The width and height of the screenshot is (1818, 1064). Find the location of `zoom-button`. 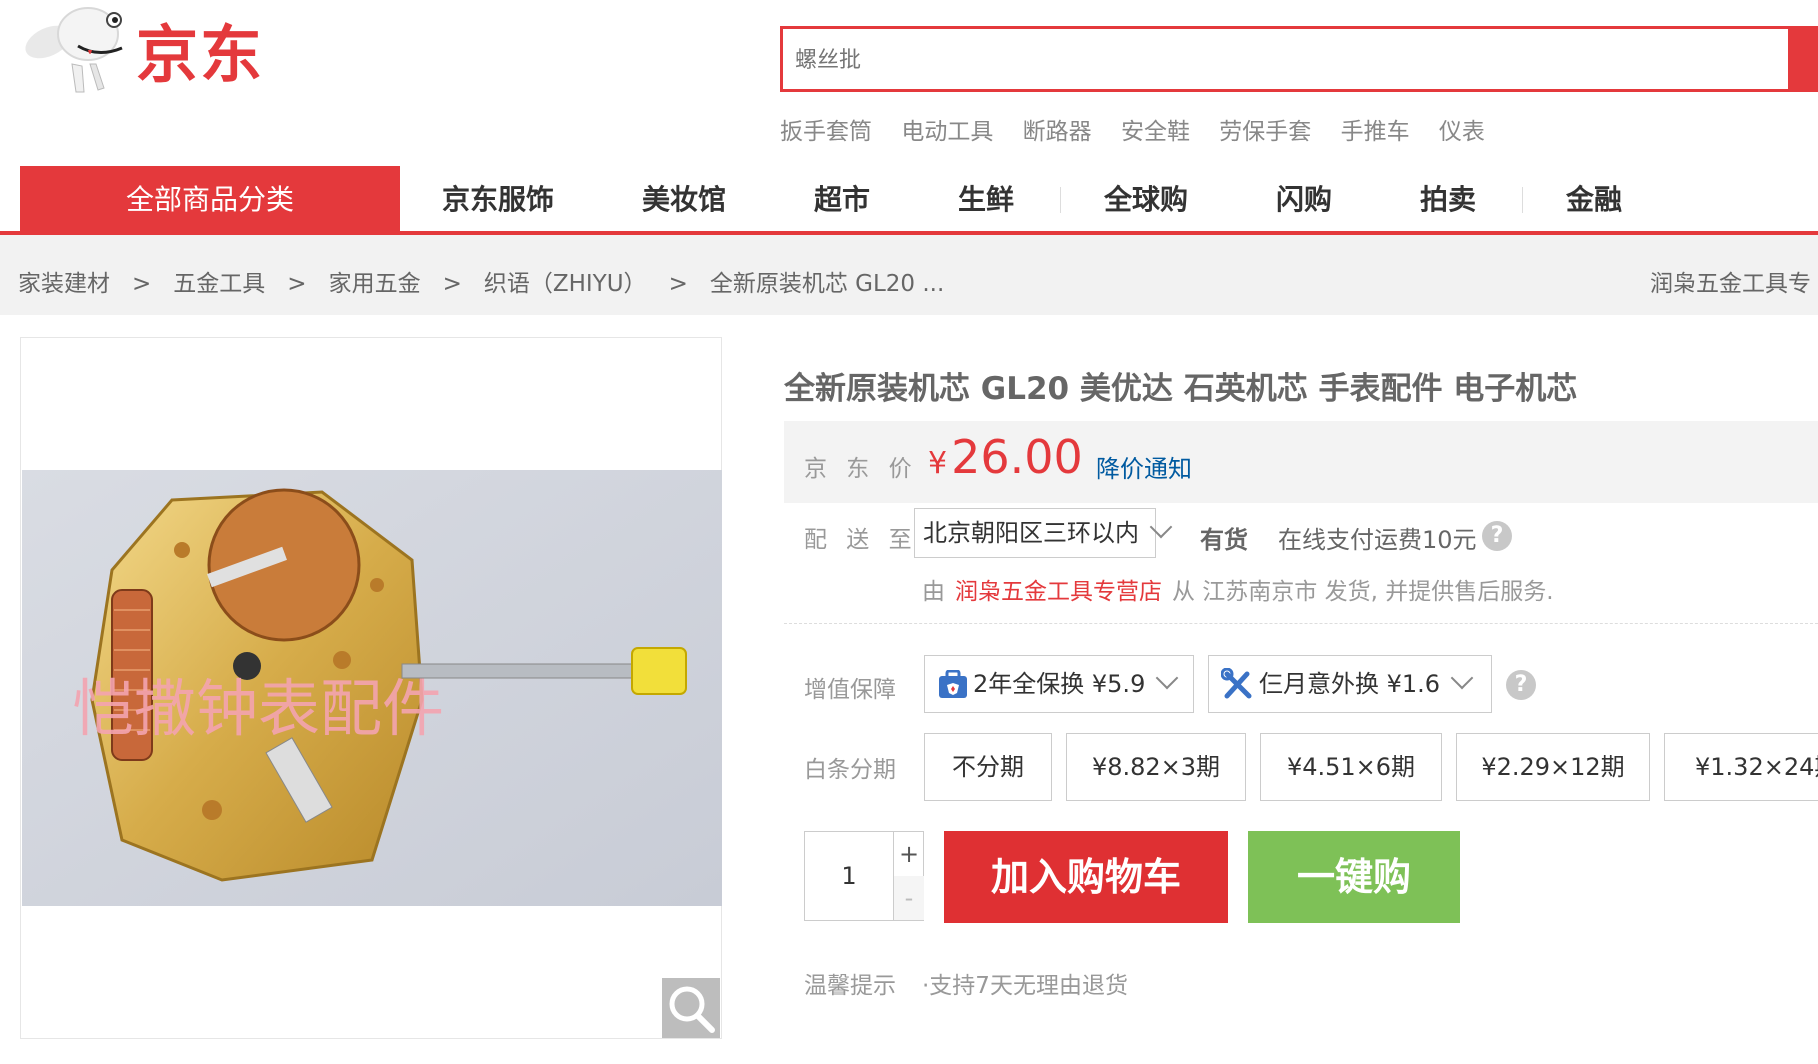

zoom-button is located at coordinates (691, 1008).